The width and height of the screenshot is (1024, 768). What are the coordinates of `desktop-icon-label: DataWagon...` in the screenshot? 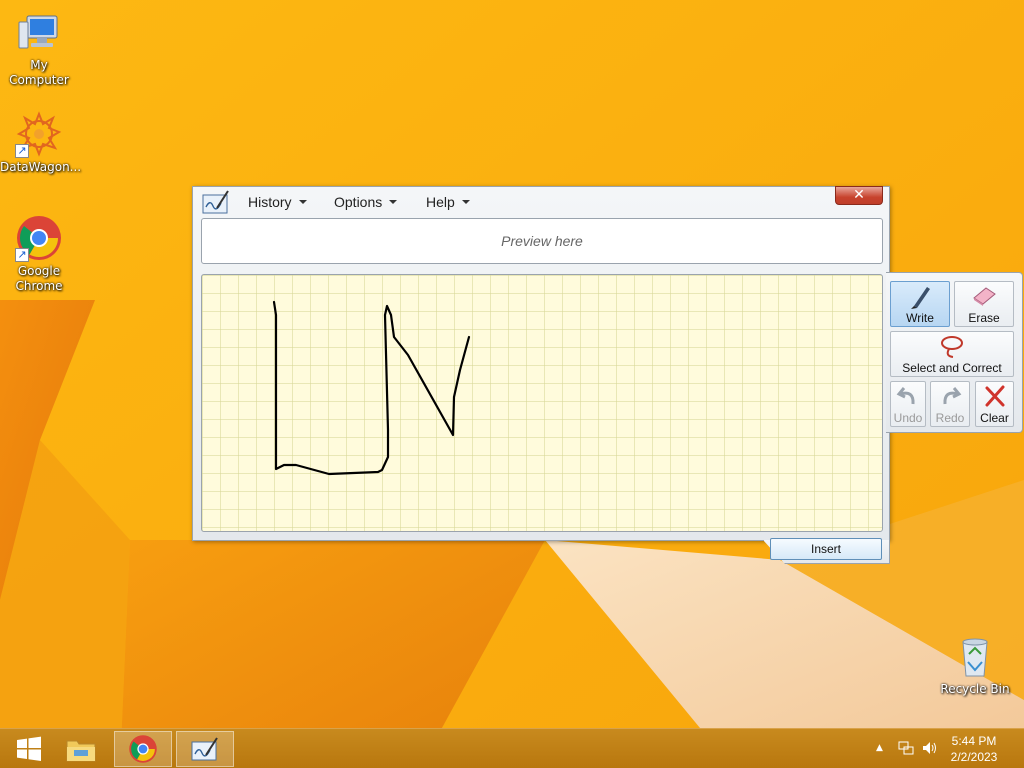 It's located at (41, 167).